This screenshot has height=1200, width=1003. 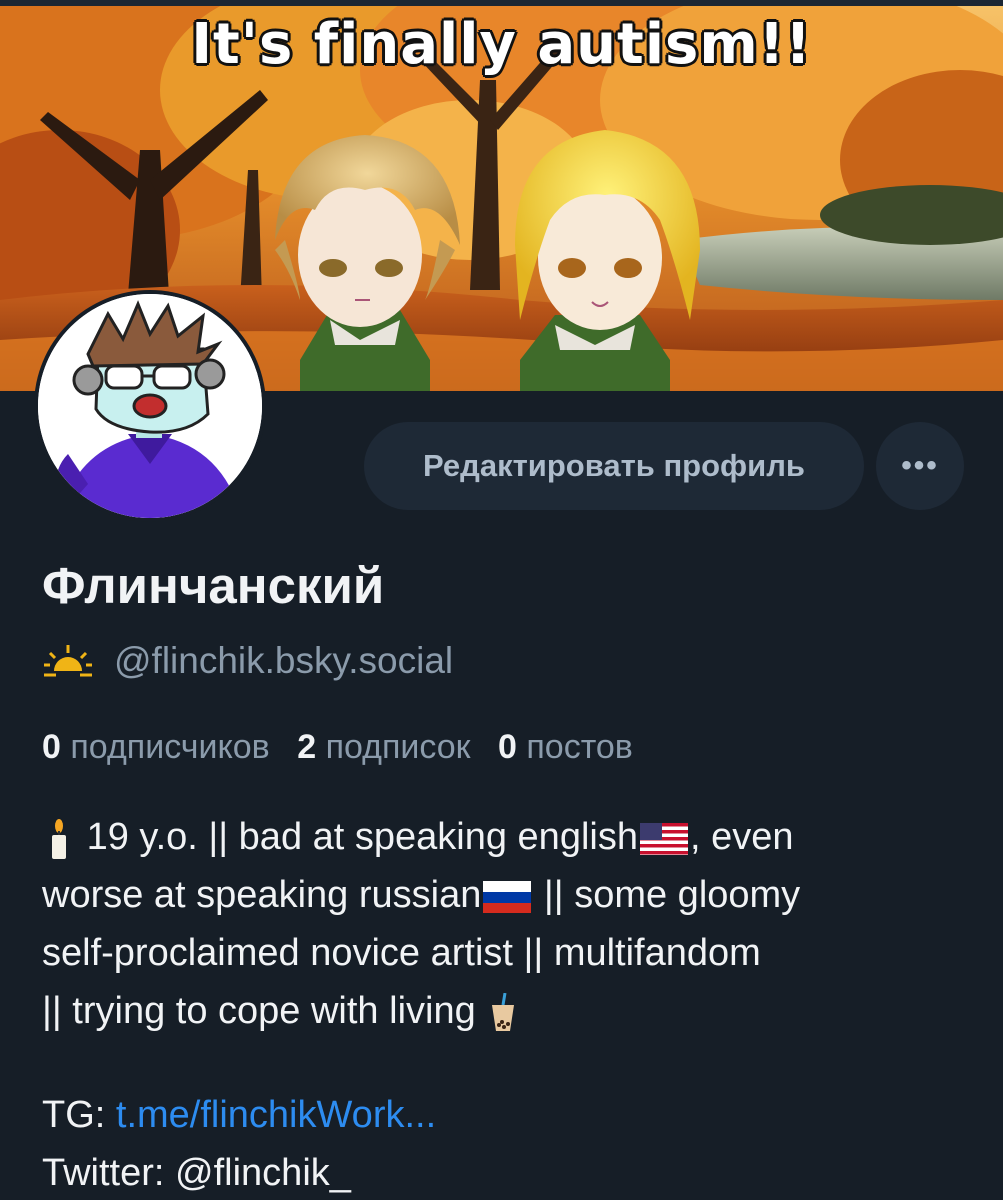 I want to click on posts-count: 0, so click(x=507, y=747).